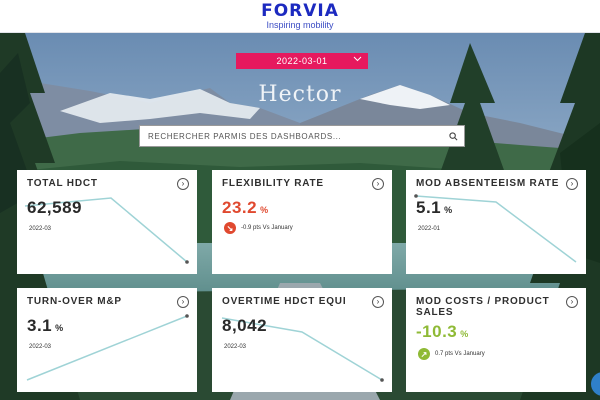 The image size is (600, 400). I want to click on date-filter-value: 2022-03-01, so click(302, 61).